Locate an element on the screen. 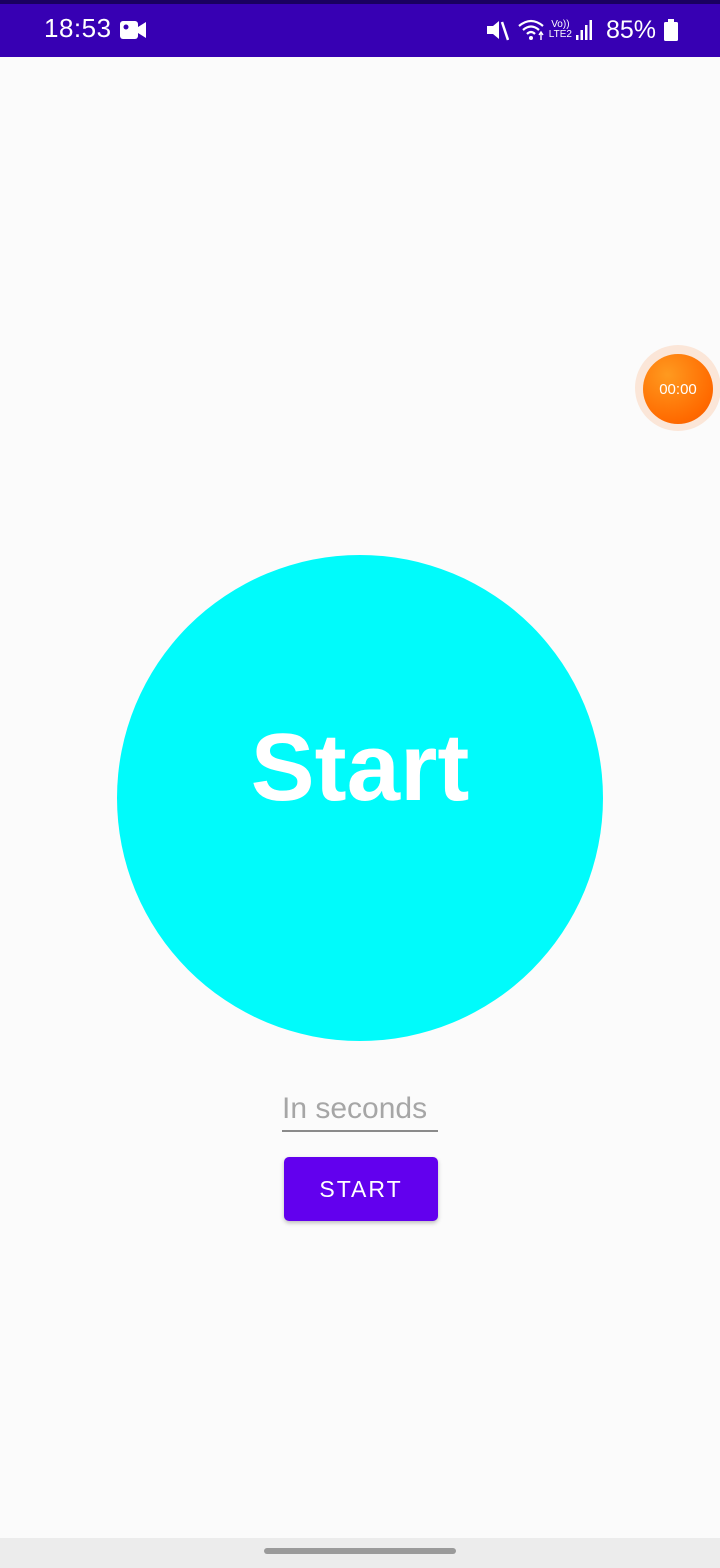  battery-icon is located at coordinates (671, 30).